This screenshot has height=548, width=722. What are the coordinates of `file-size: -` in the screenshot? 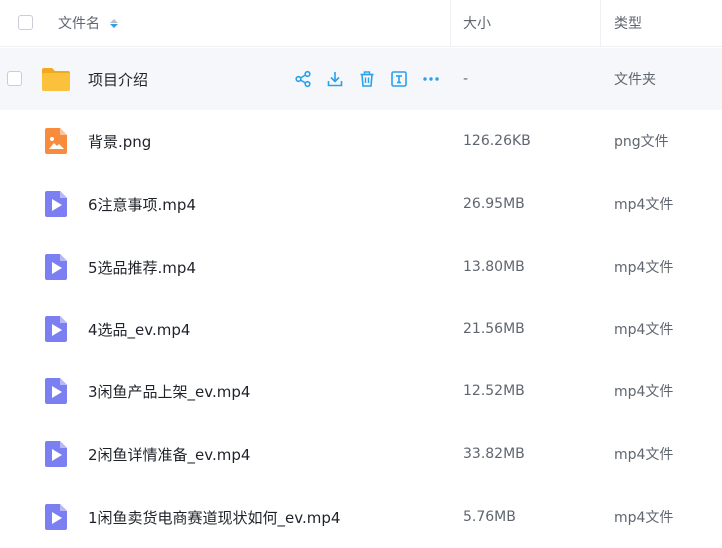 It's located at (466, 79).